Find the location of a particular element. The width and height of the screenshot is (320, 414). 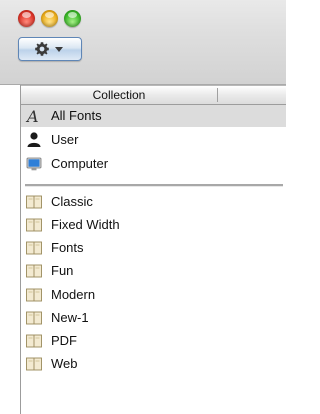

list-item-new-1: New-1 is located at coordinates (153, 318).